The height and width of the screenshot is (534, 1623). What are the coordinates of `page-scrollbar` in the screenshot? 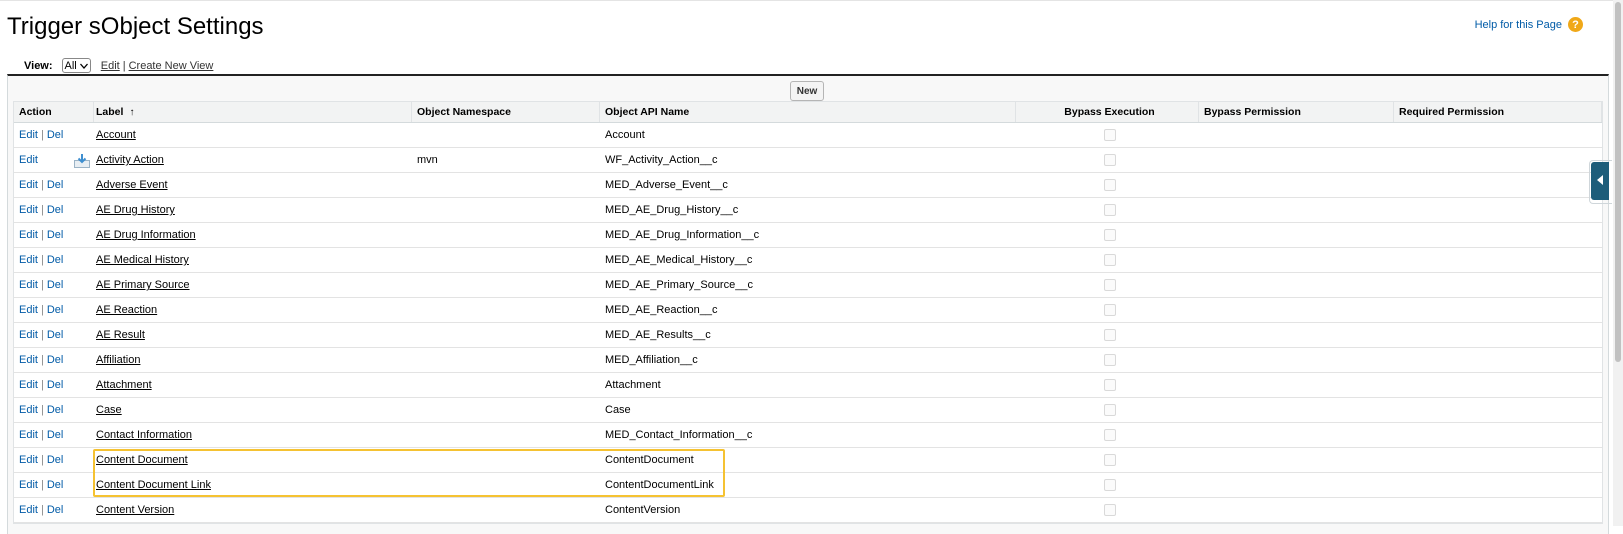 It's located at (1618, 263).